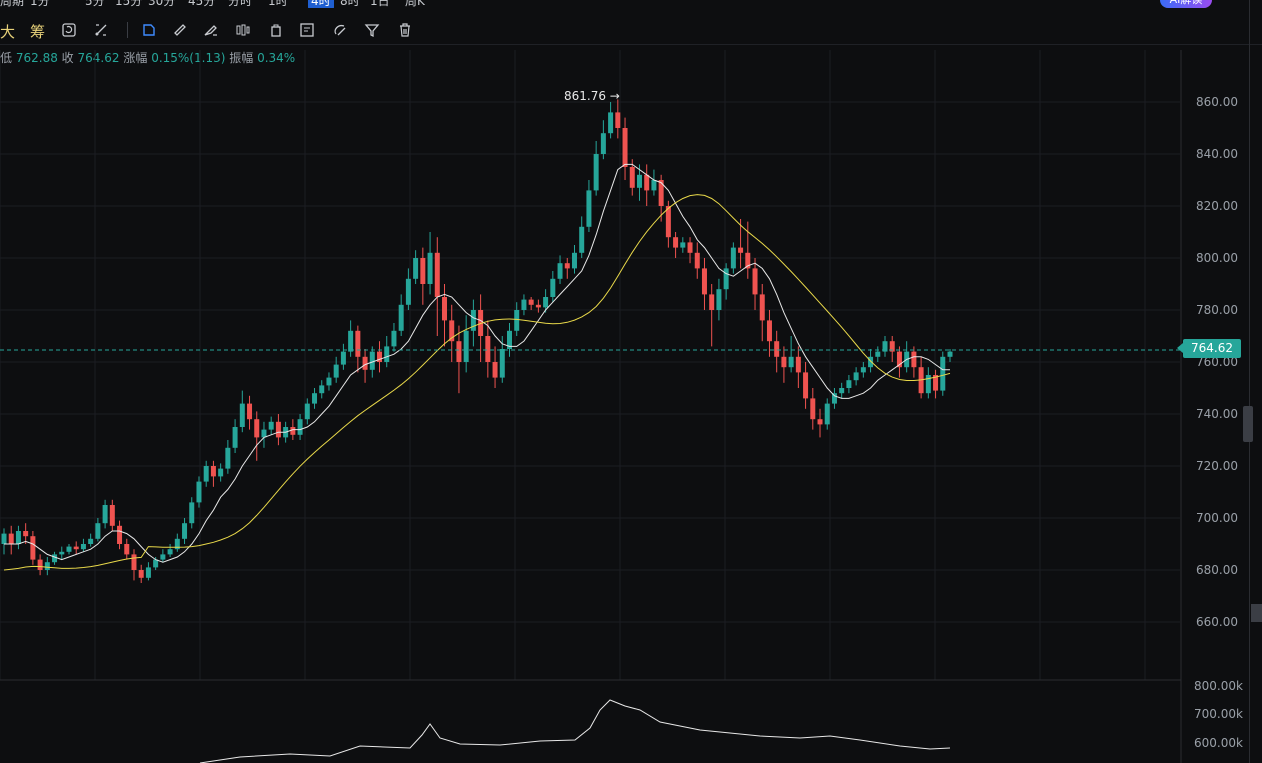 Image resolution: width=1262 pixels, height=763 pixels. Describe the element at coordinates (1217, 466) in the screenshot. I see `y-axis-tick-label: 720.00` at that location.